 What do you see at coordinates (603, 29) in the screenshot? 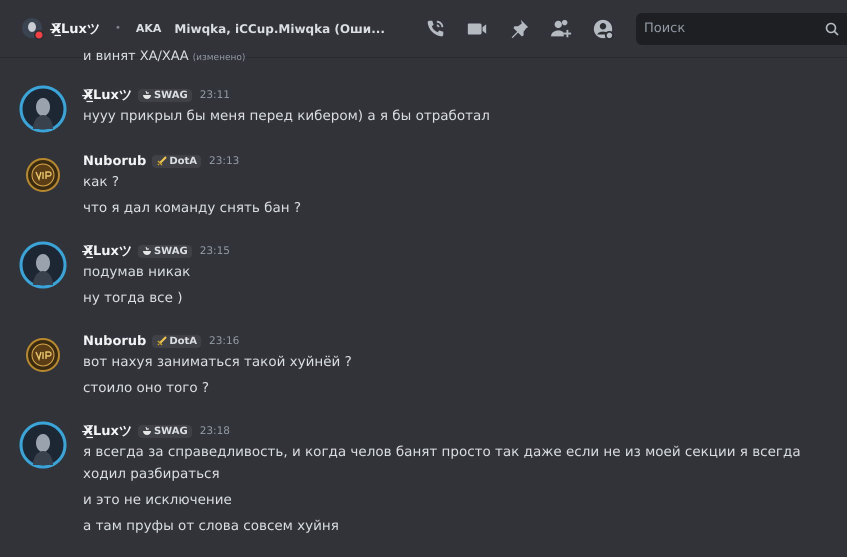
I see `user-profile-icon` at bounding box center [603, 29].